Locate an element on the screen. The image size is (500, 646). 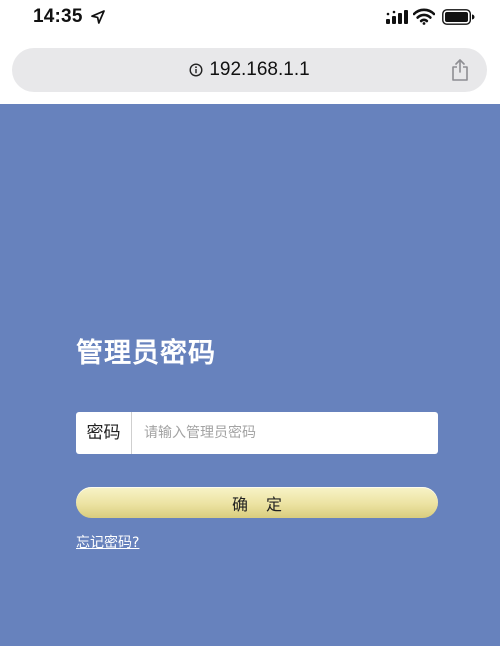
url-text: 192.168.1.1 is located at coordinates (259, 70).